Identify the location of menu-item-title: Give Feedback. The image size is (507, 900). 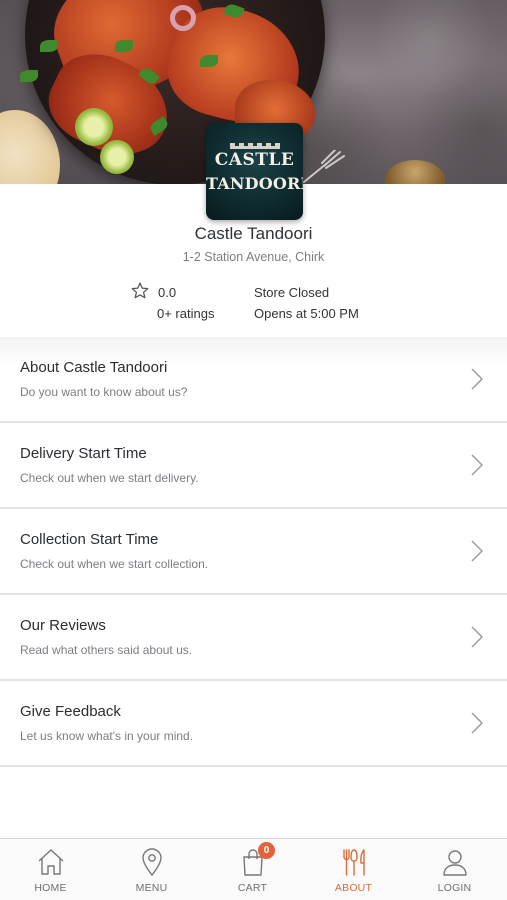
(70, 711).